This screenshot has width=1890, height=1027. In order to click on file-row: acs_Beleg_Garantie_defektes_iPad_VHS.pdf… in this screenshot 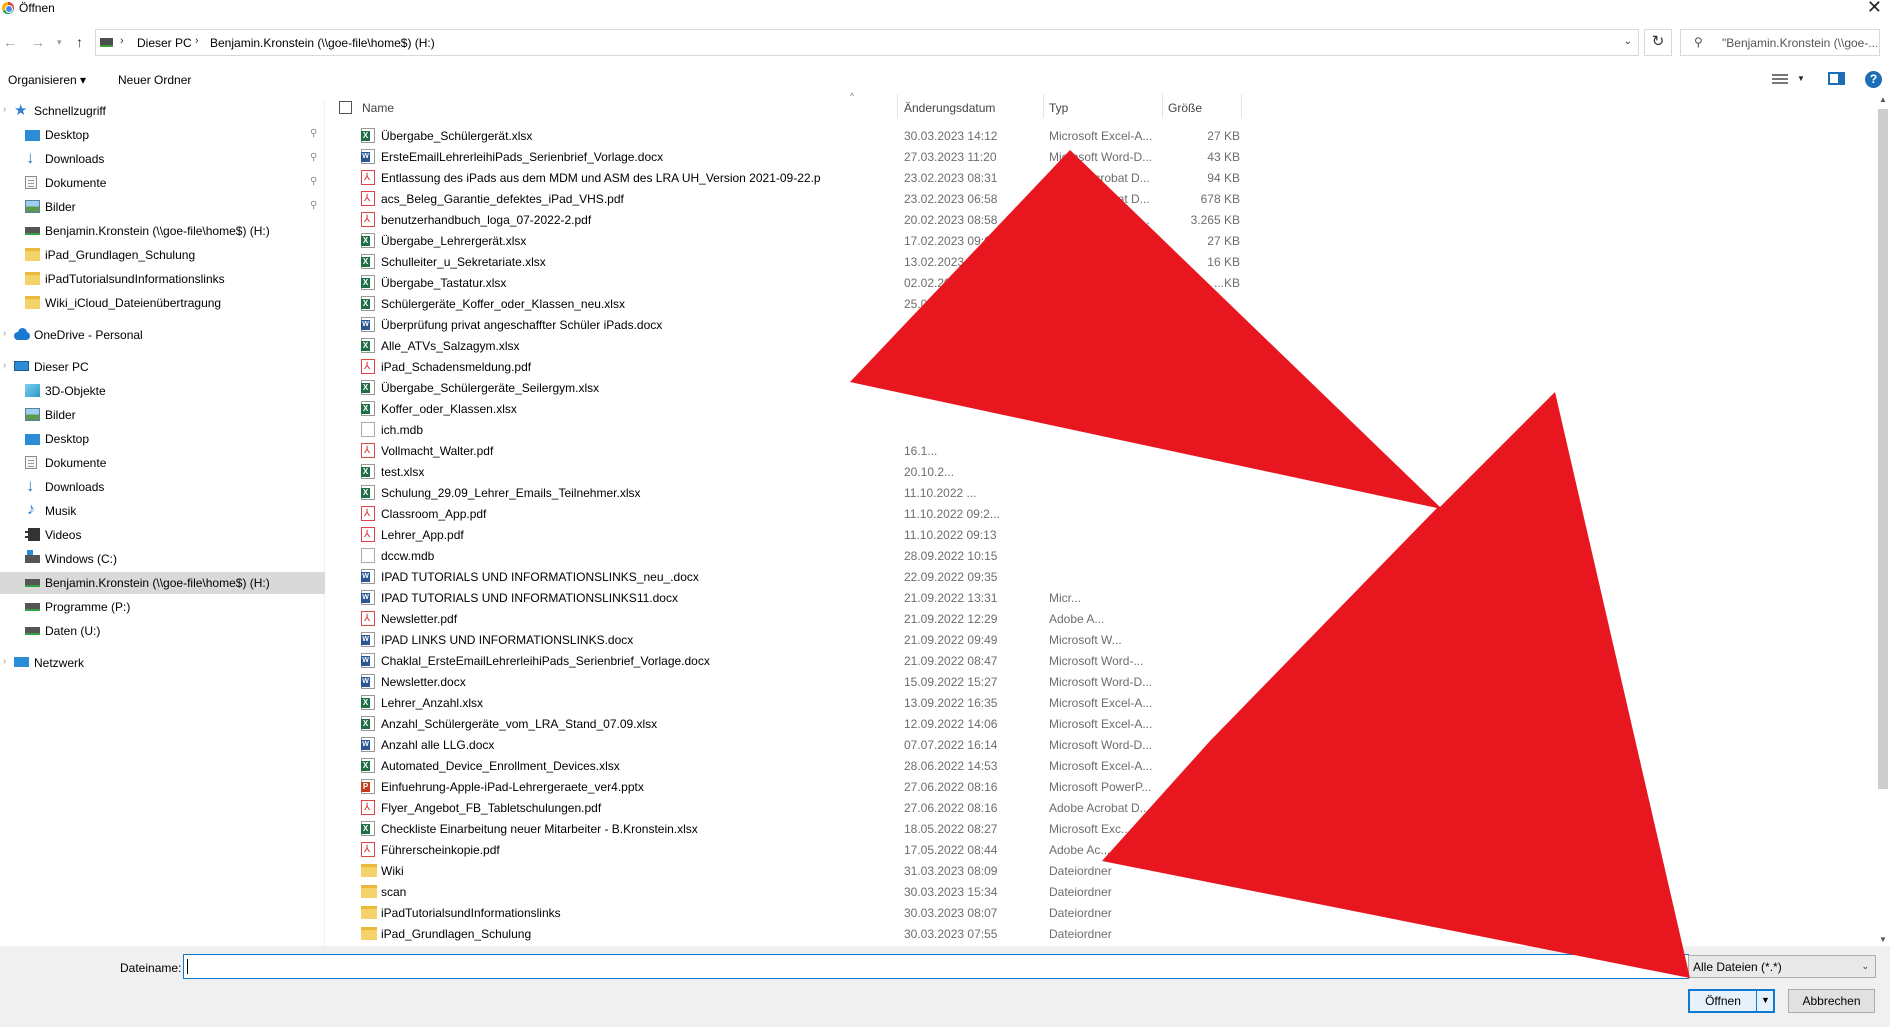, I will do `click(1102, 198)`.